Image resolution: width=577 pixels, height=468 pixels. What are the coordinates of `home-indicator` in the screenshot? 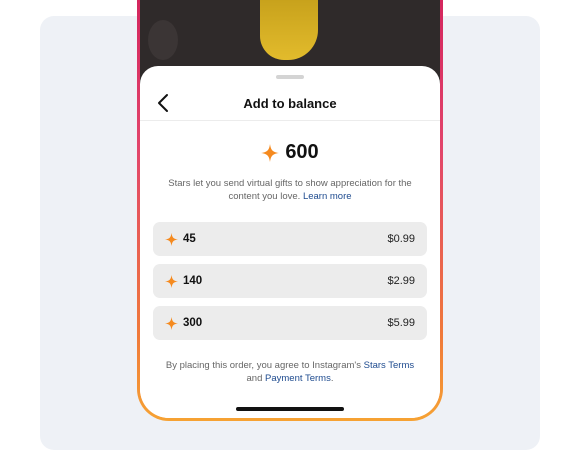 It's located at (290, 409).